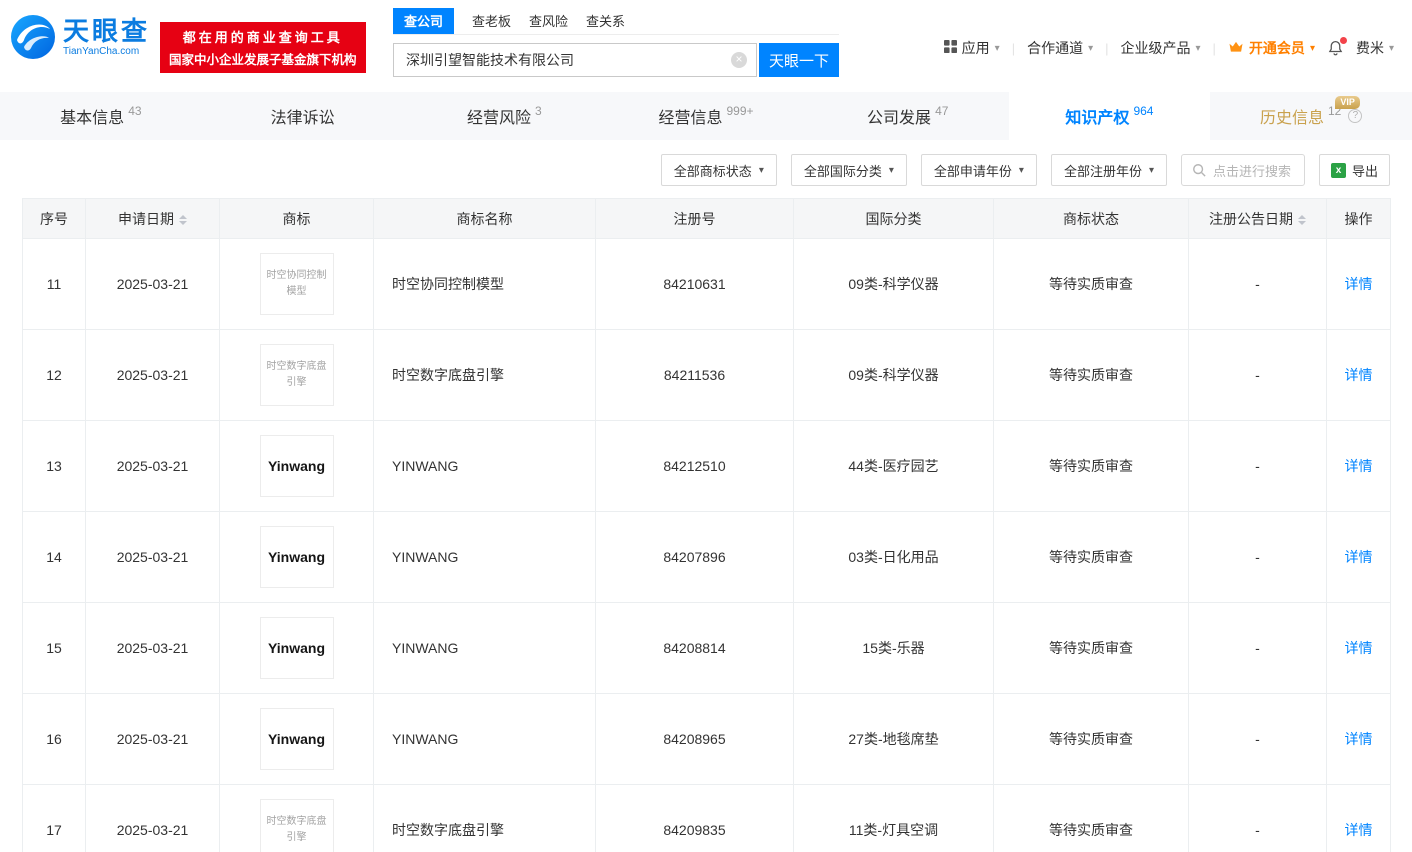 Image resolution: width=1412 pixels, height=852 pixels. I want to click on col-header-申请日期: 申请日期, so click(152, 218).